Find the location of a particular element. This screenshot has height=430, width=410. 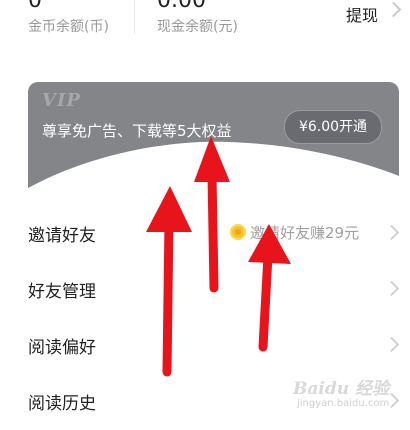

balance-header: 0 金币余额(币) 0.00 现金余额(元) 提现 is located at coordinates (205, 25).